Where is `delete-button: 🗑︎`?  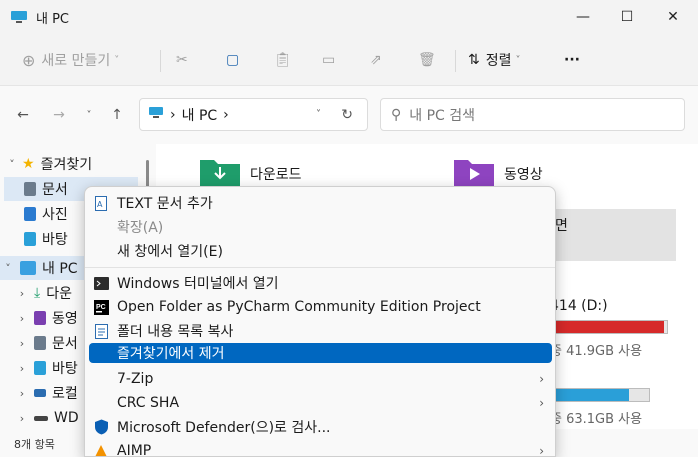
delete-button: 🗑︎ is located at coordinates (427, 60).